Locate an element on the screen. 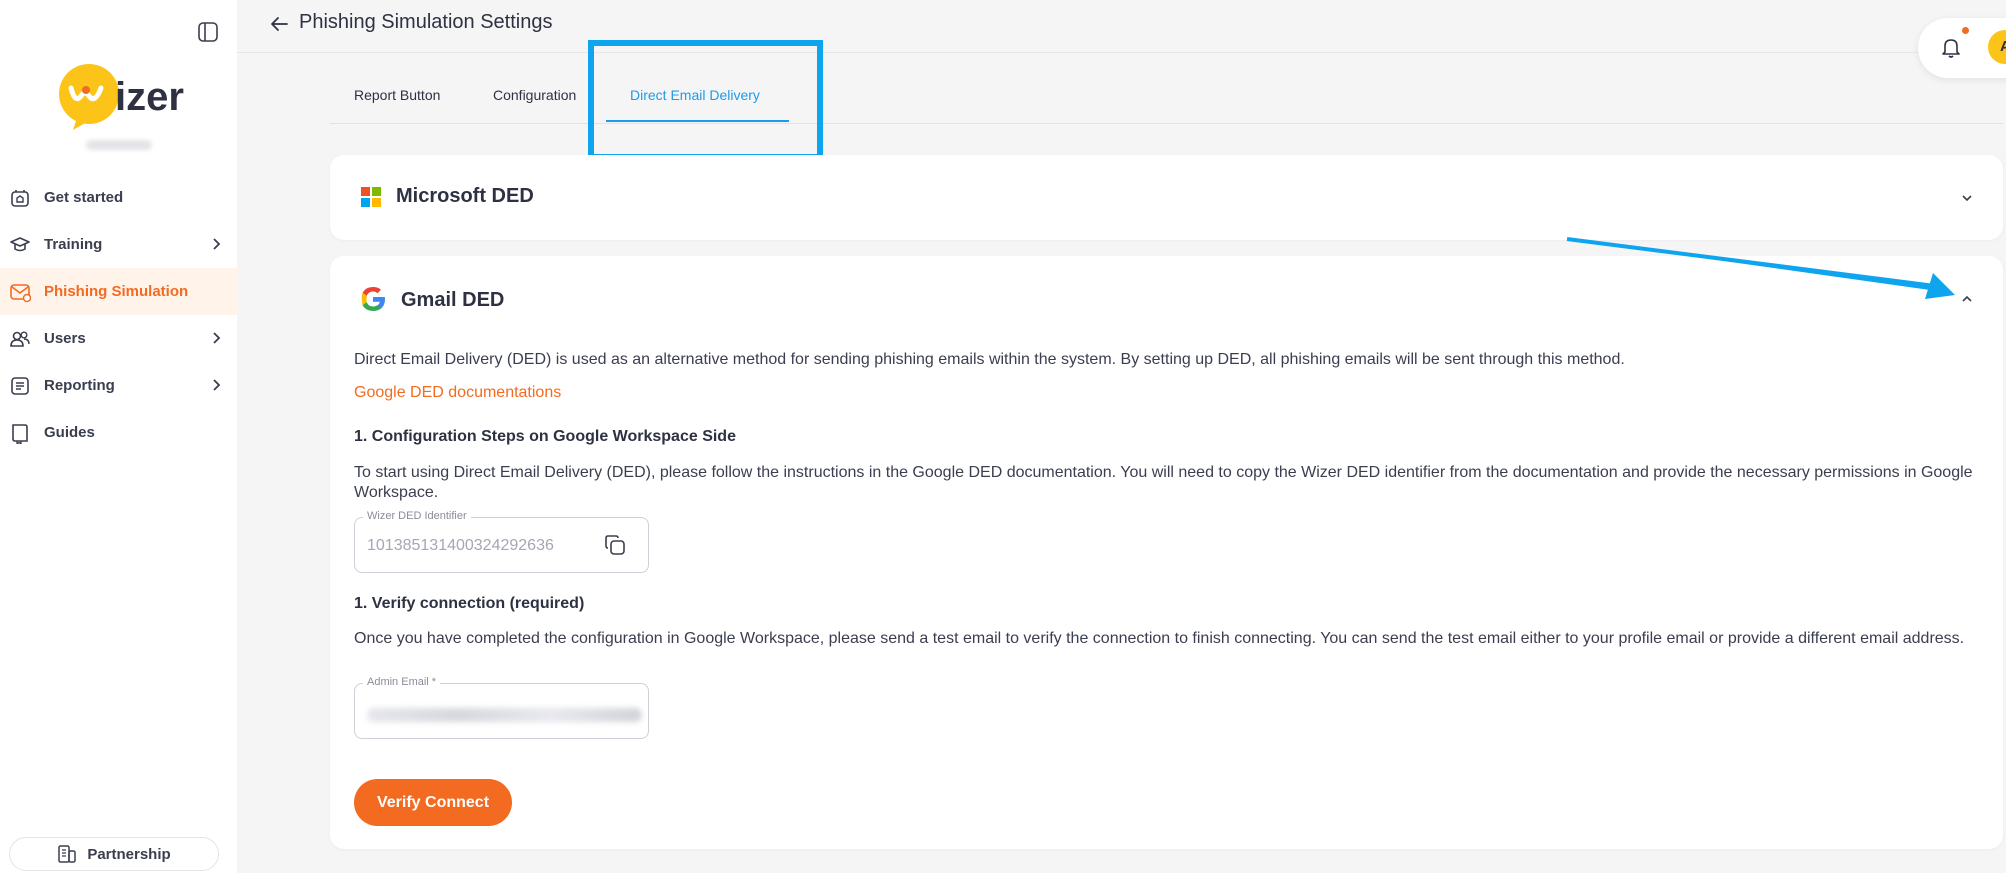  tab-report-button: Report Button is located at coordinates (397, 101).